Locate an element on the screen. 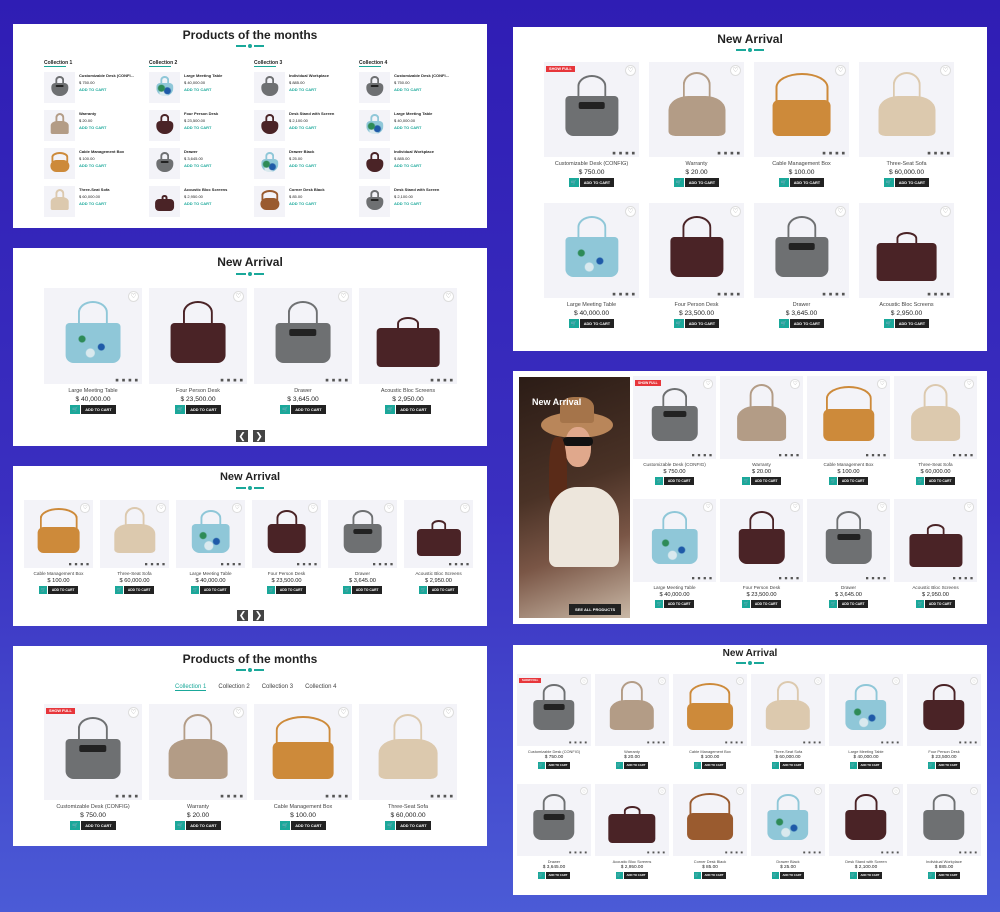 The width and height of the screenshot is (1000, 912). tab-collection-4: Collection 4 is located at coordinates (320, 687).